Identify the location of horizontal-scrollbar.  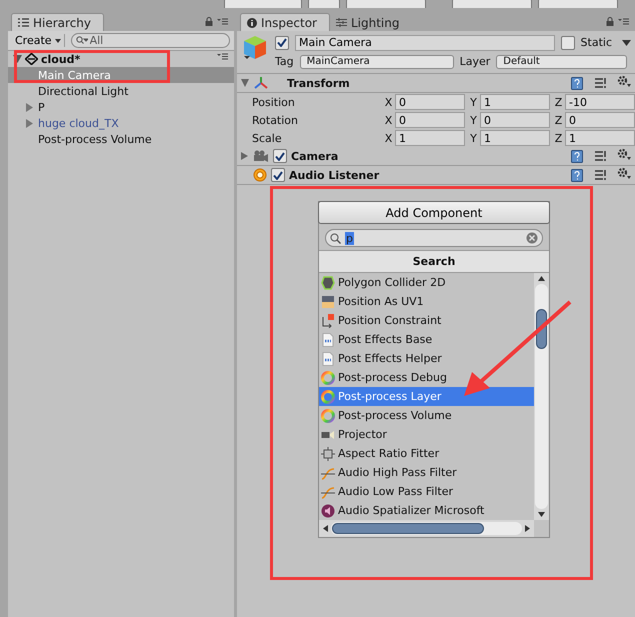
(426, 528).